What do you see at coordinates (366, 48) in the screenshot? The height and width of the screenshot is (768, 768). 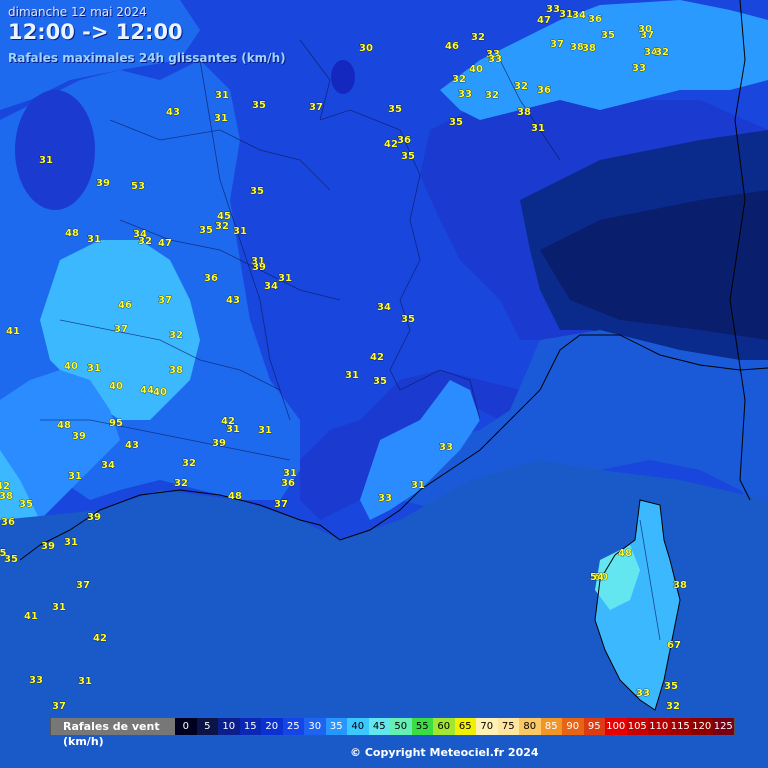 I see `station-gust-value: 30` at bounding box center [366, 48].